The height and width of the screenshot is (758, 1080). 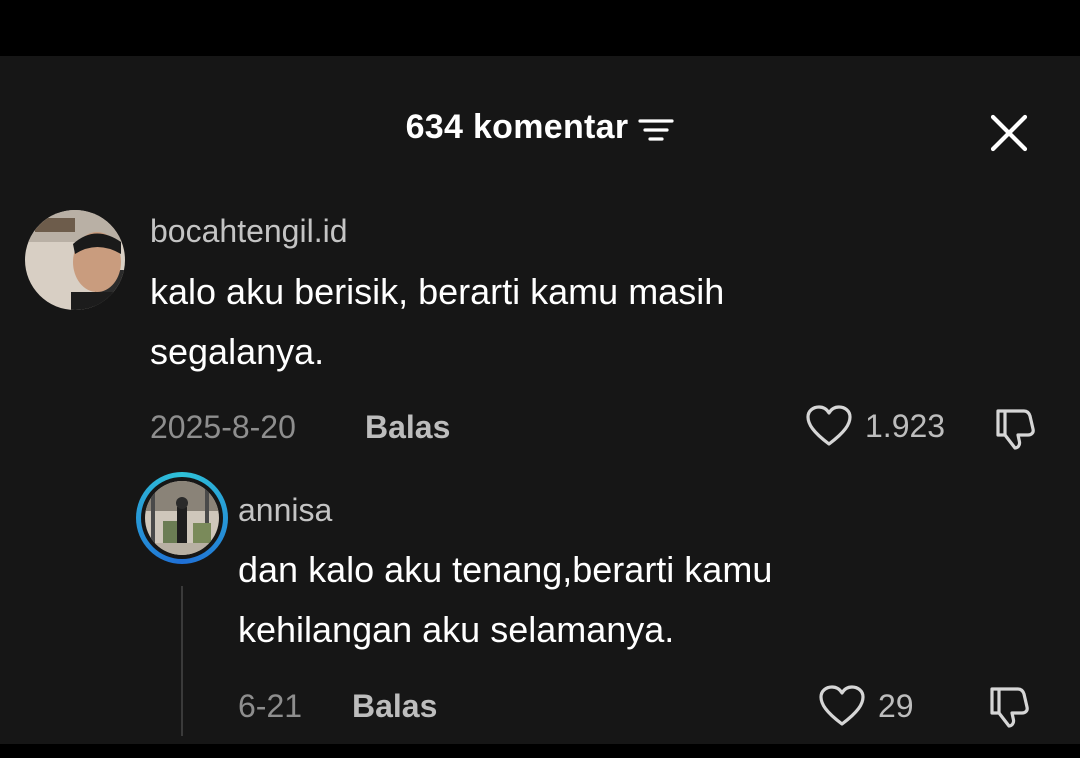 I want to click on like-count: 29, so click(x=896, y=705).